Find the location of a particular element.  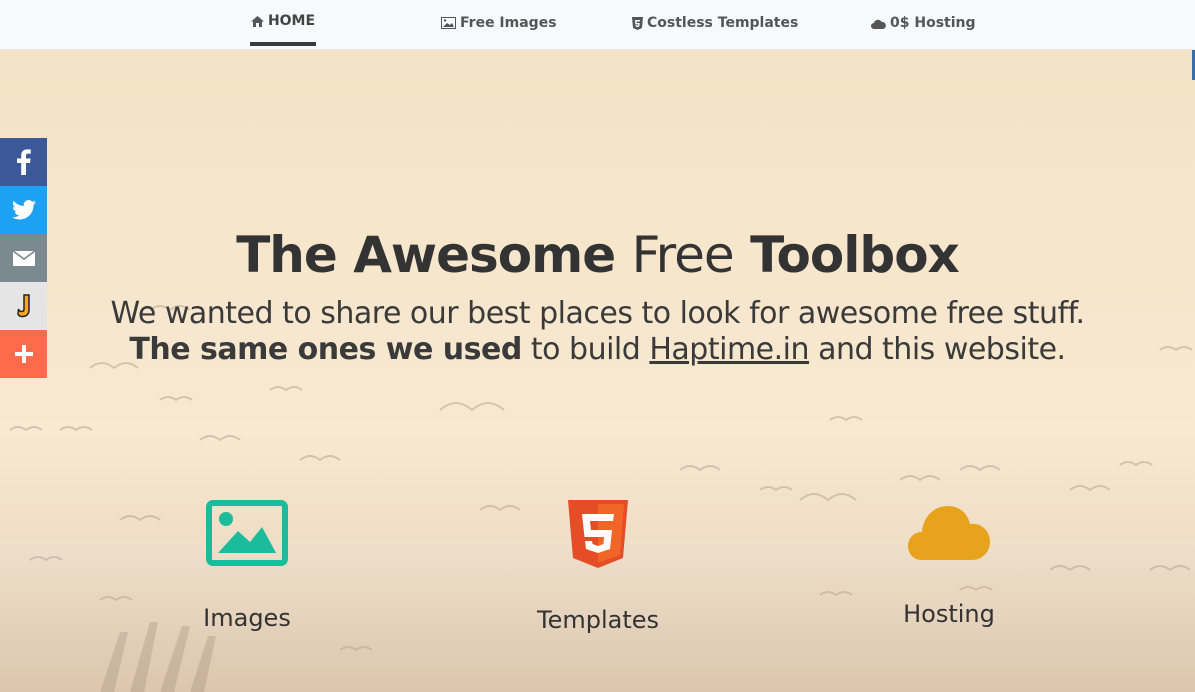

j-share-button is located at coordinates (23, 306).